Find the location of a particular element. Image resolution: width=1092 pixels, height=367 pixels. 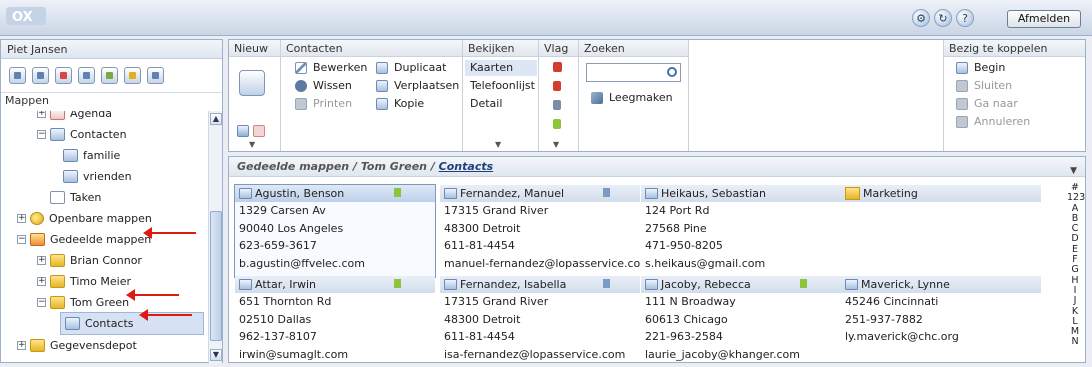

tree-item-gegevensdepot: + Gegevensdepot is located at coordinates (77, 345).